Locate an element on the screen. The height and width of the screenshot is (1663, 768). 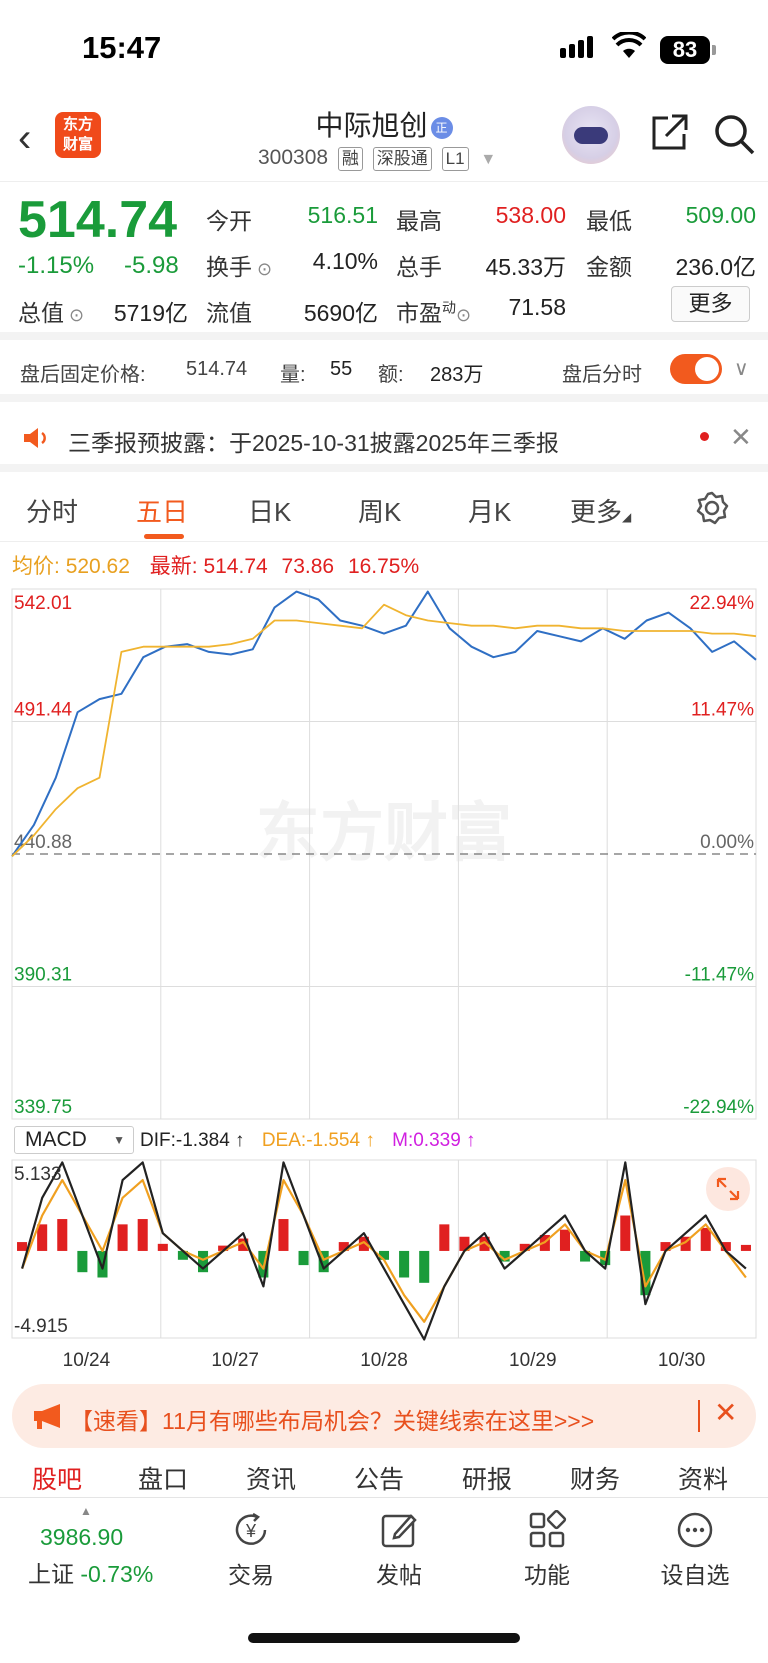
tab-pankou: 盘口 is located at coordinates (163, 1478).